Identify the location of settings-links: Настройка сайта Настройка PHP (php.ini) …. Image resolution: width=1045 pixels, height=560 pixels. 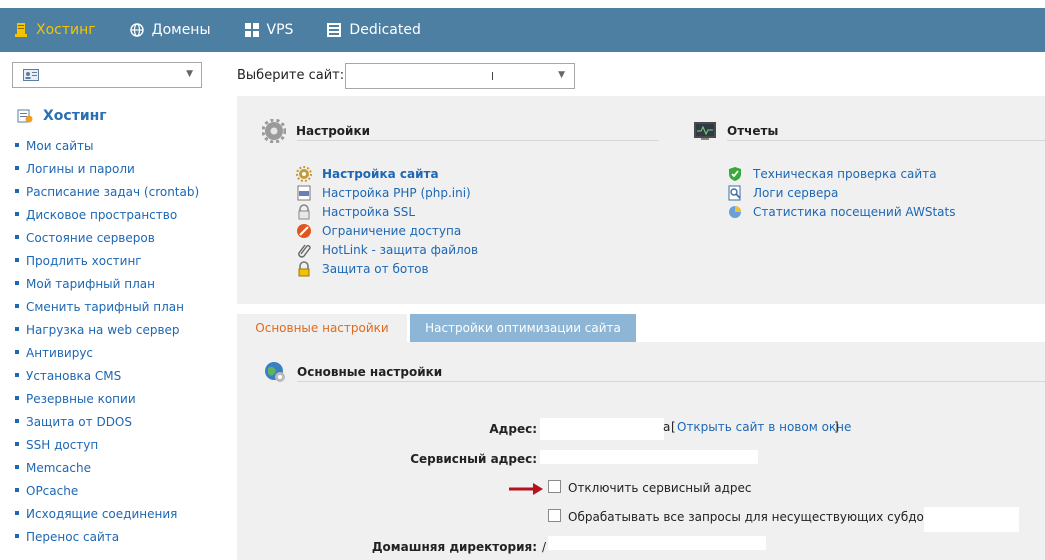
(387, 221).